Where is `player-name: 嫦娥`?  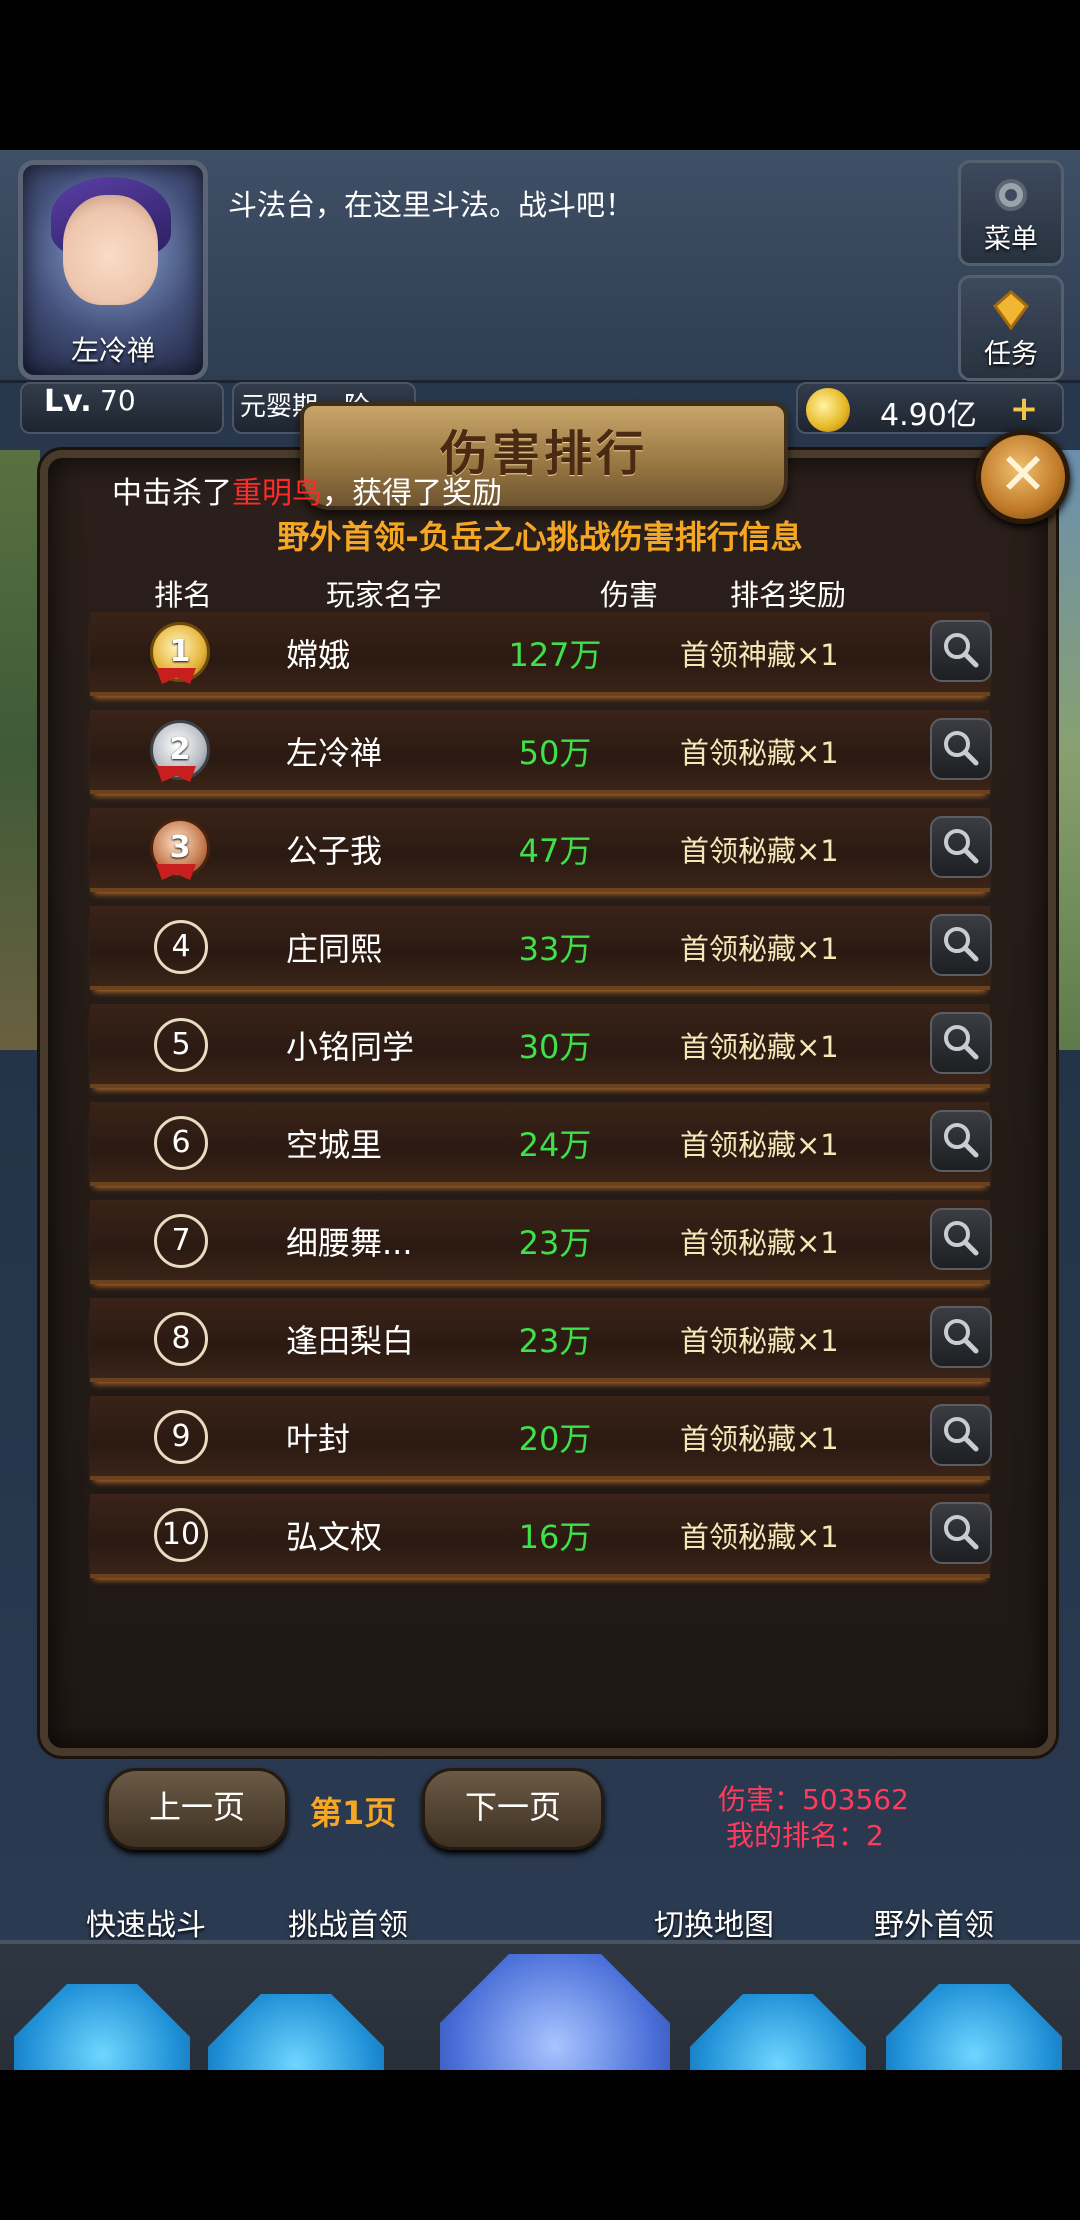
player-name: 嫦娥 is located at coordinates (318, 655).